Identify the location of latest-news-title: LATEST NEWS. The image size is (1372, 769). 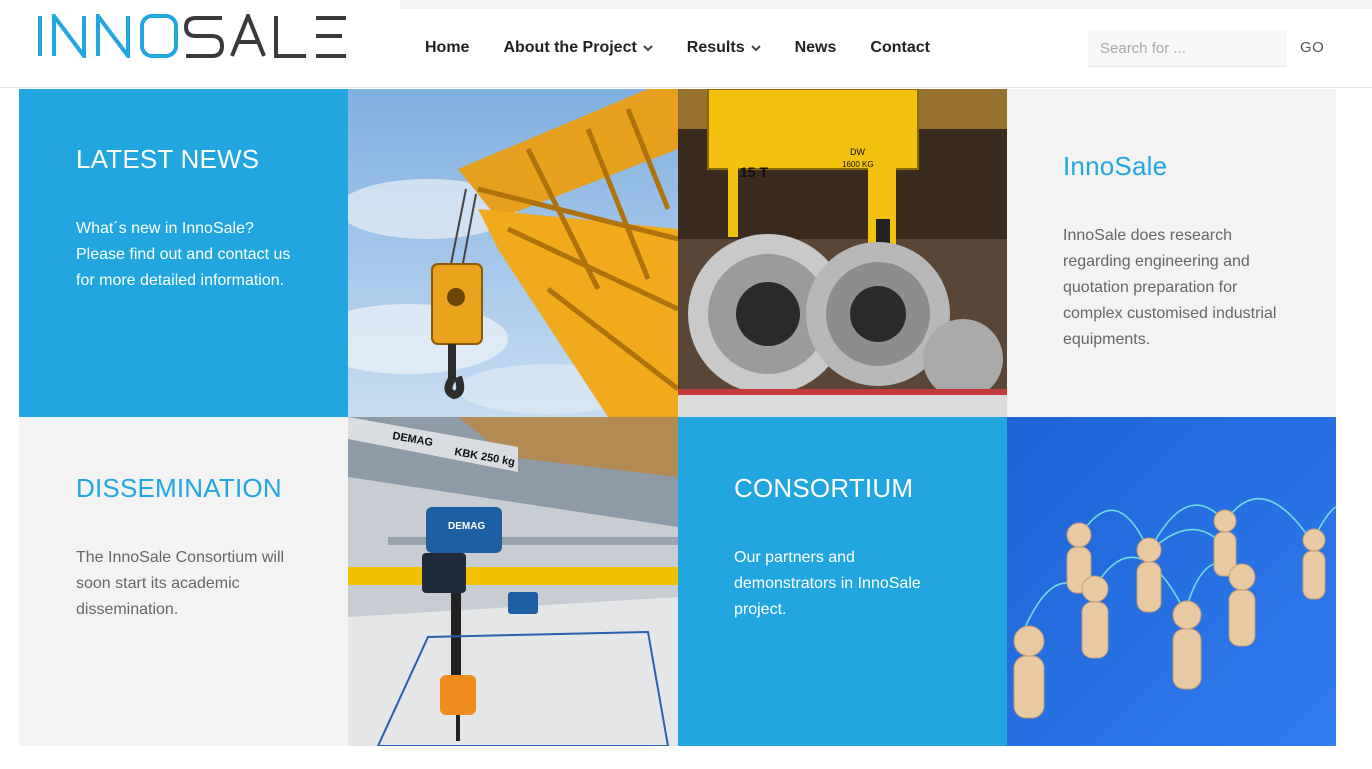
(168, 159).